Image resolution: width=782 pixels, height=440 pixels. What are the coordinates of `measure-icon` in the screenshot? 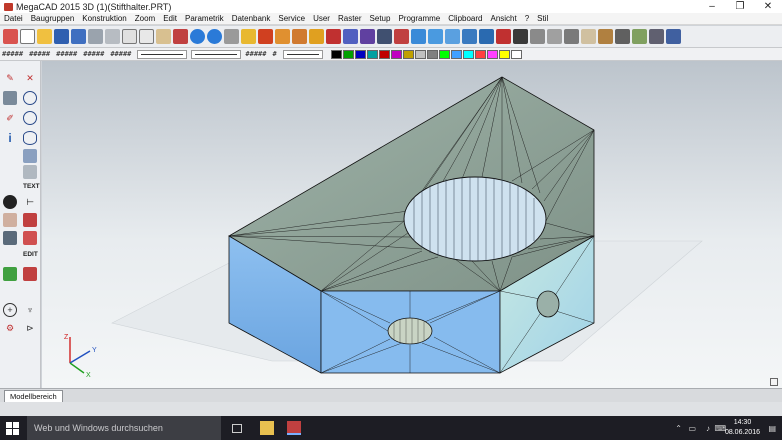 It's located at (333, 36).